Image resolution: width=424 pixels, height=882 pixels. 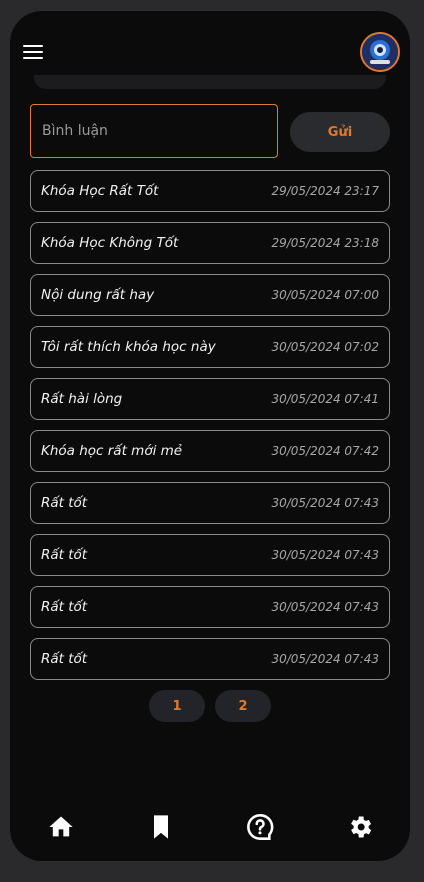 I want to click on comment-text: Tôi rất thích khóa học này, so click(x=128, y=347).